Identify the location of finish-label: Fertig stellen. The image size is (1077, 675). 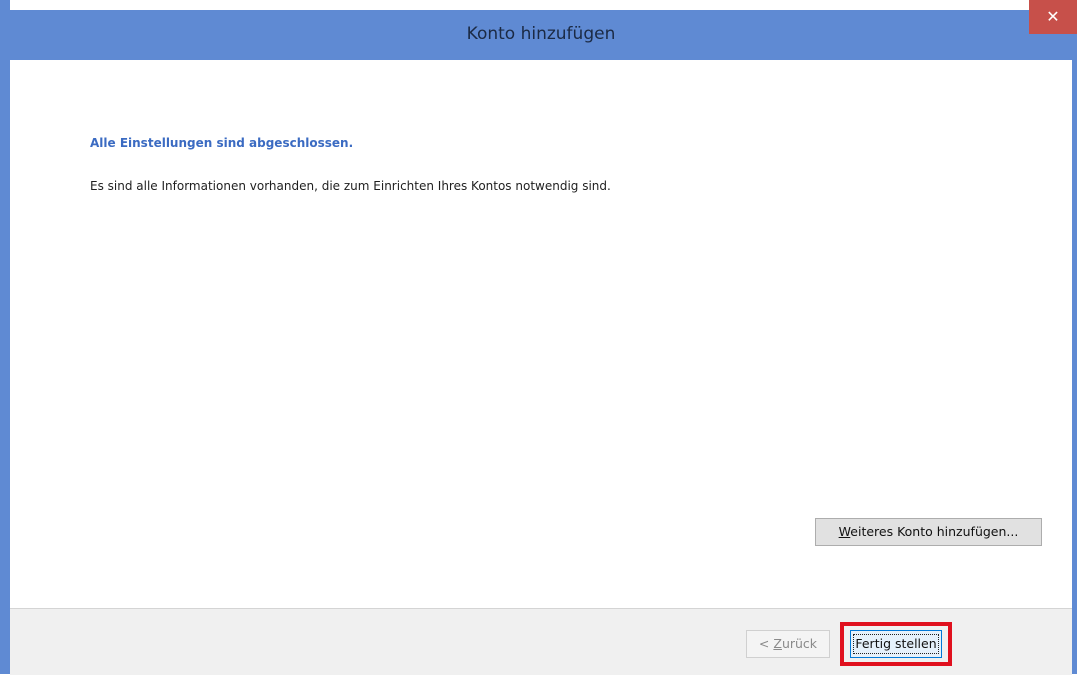
(896, 644).